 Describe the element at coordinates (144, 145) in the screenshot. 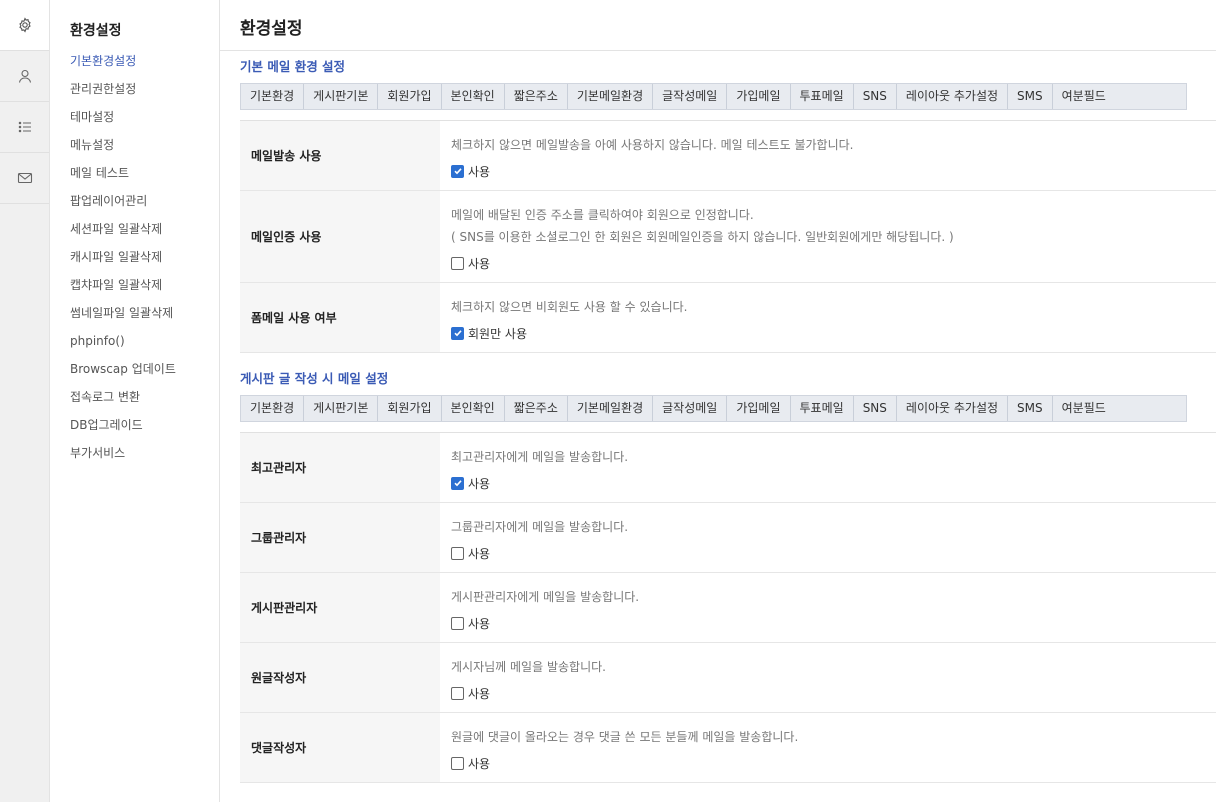

I see `menu-item: 메뉴설정` at that location.